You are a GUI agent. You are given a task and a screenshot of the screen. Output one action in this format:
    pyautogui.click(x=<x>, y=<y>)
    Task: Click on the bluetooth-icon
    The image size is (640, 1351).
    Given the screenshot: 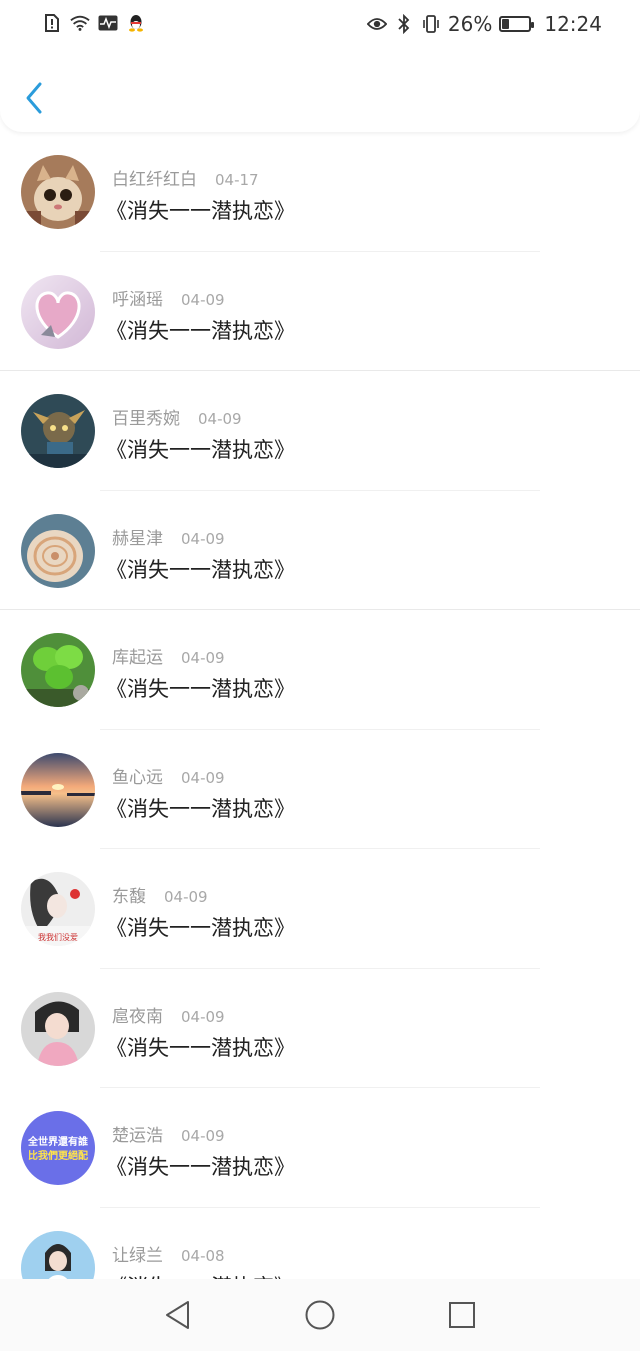 What is the action you would take?
    pyautogui.click(x=404, y=24)
    